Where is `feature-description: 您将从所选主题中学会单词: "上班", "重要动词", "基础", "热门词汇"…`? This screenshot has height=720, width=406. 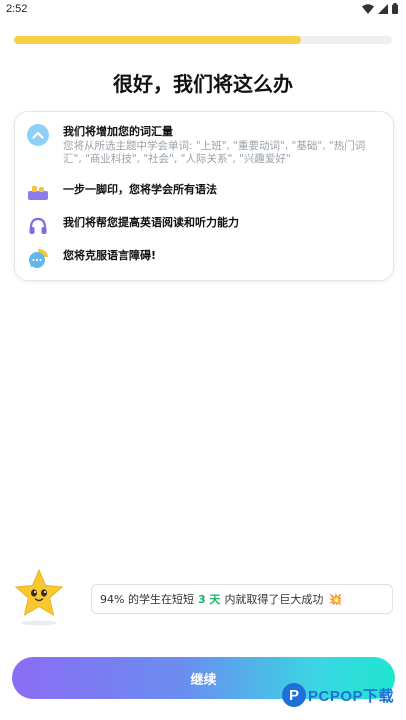
feature-description: 您将从所选主题中学会单词: "上班", "重要动词", "基础", "热门词汇"… is located at coordinates (214, 152).